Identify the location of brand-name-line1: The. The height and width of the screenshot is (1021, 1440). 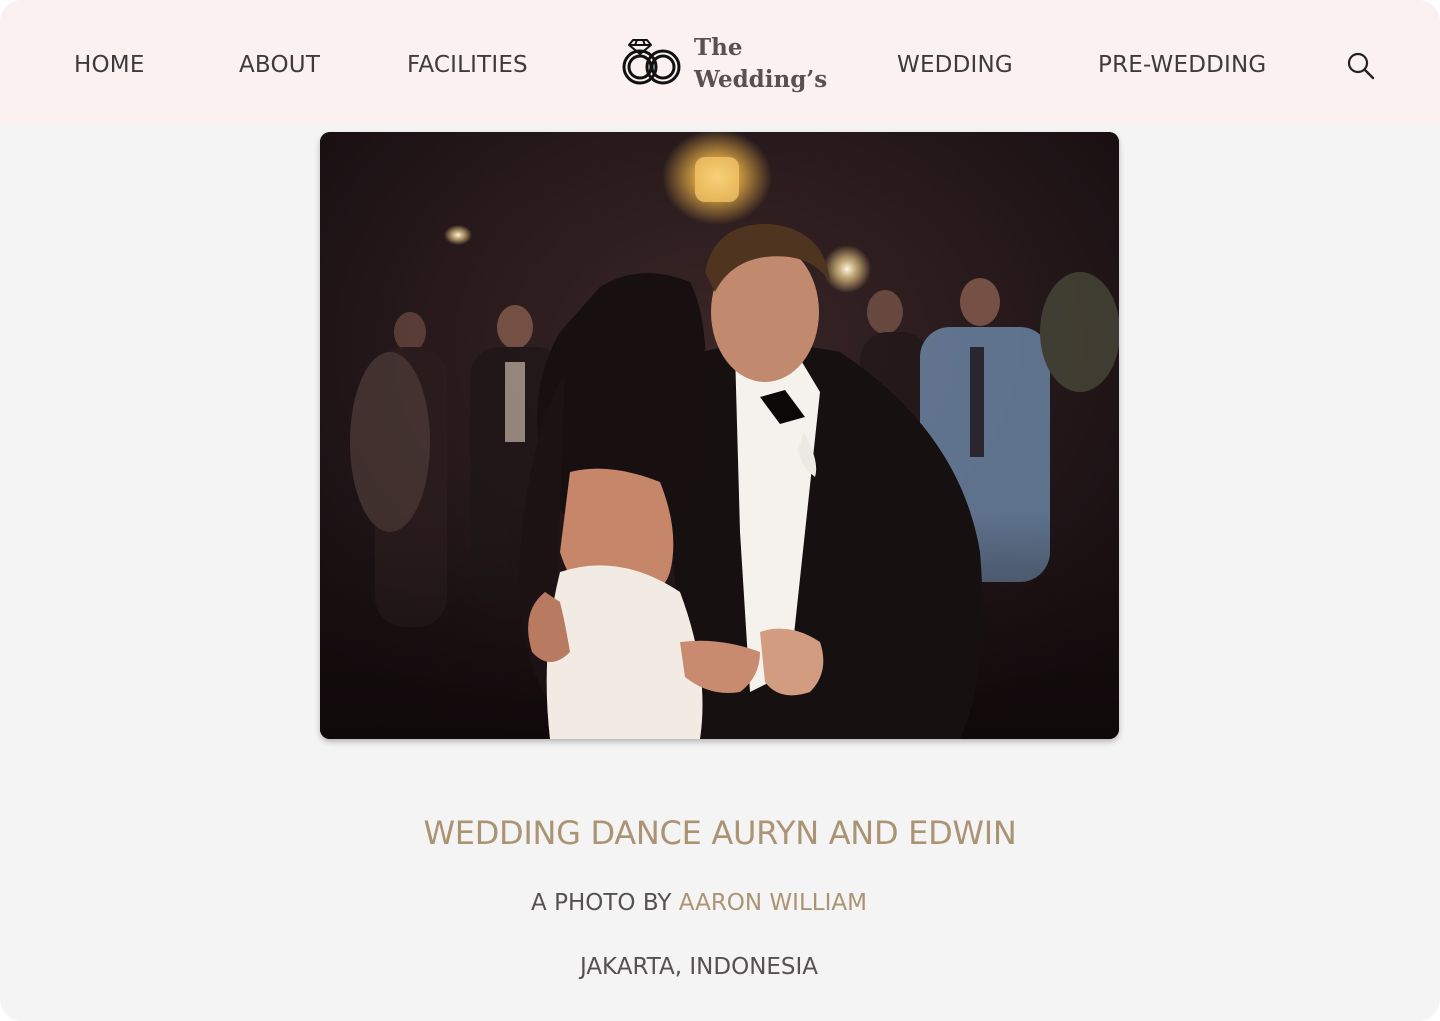
(718, 47).